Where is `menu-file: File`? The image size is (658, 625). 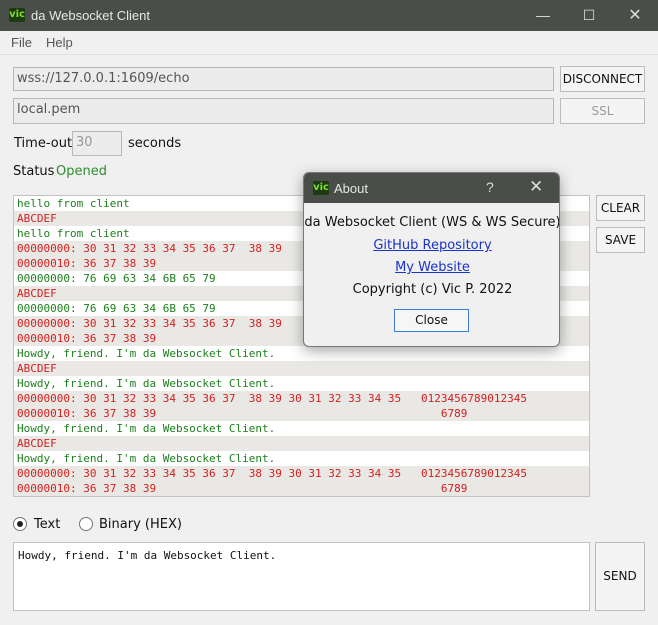
menu-file: File is located at coordinates (21, 42).